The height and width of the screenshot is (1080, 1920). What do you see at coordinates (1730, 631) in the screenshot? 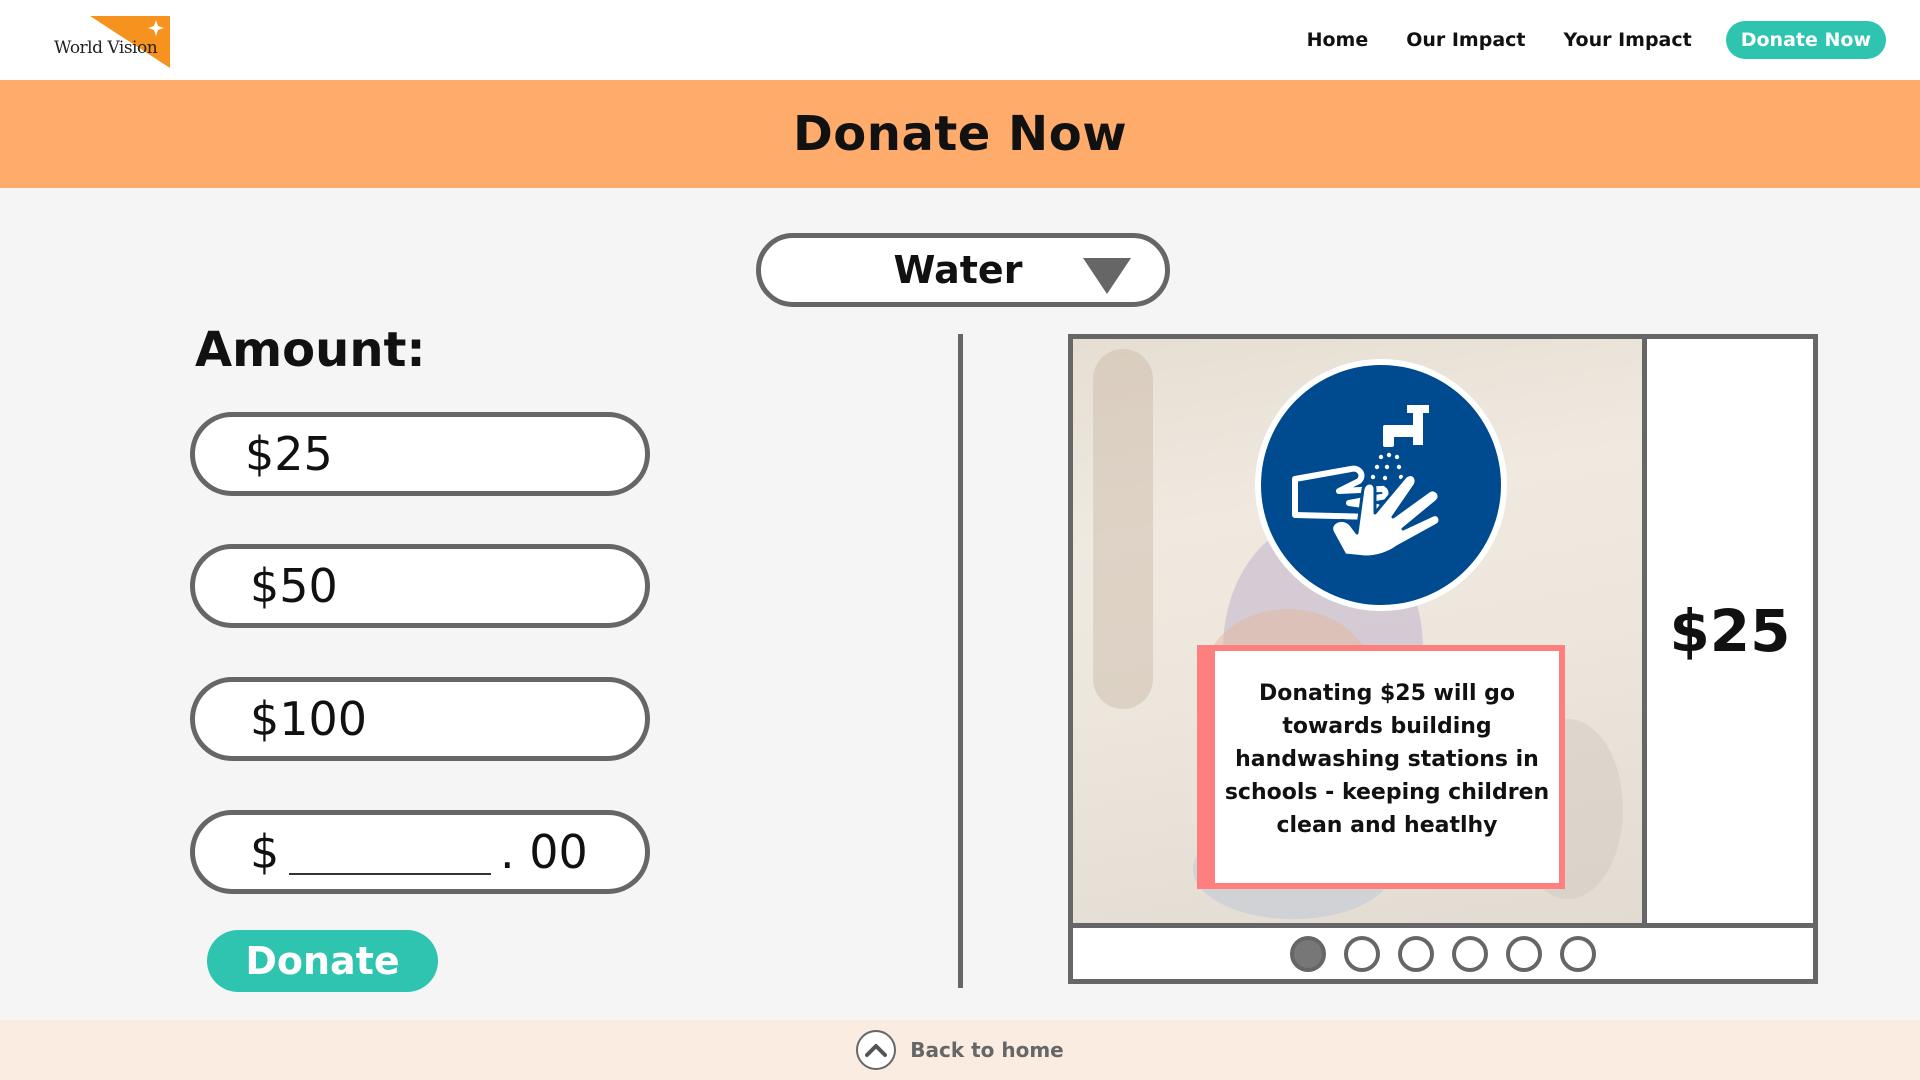
I see `slide-price: $25` at bounding box center [1730, 631].